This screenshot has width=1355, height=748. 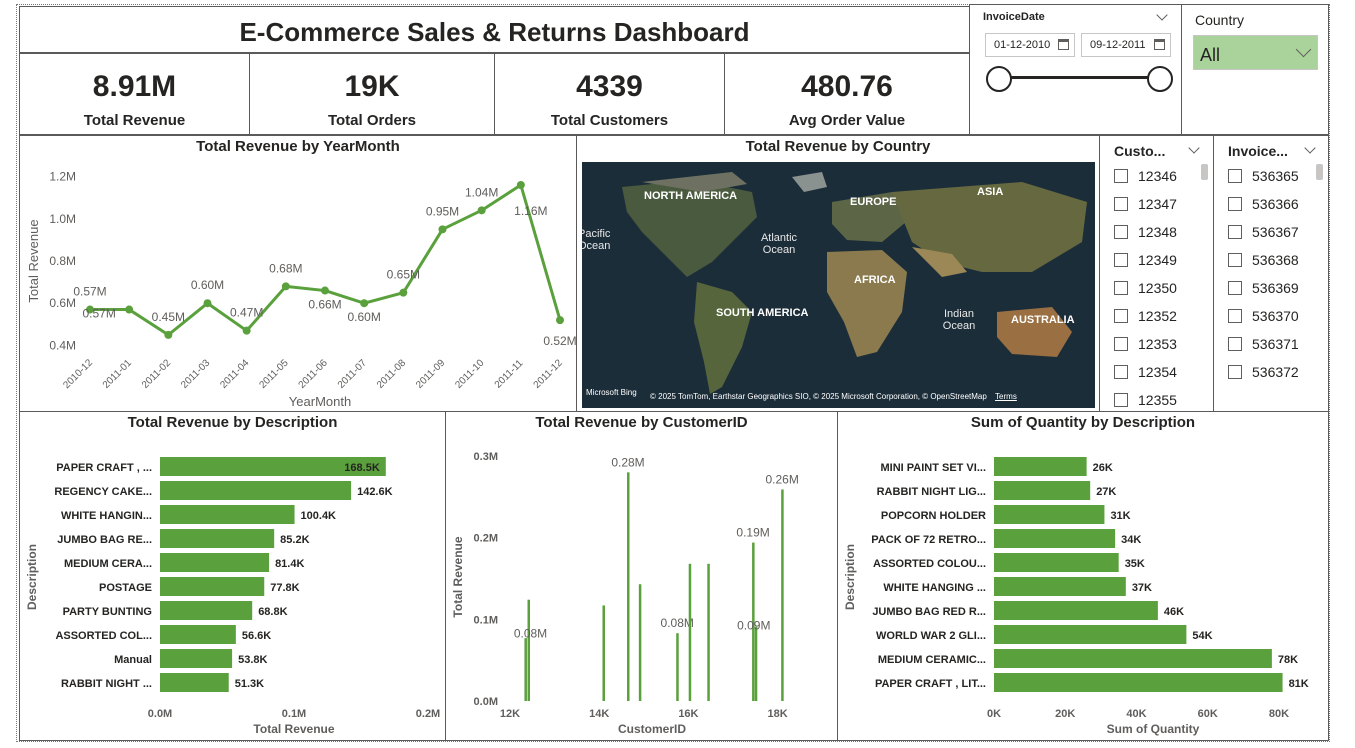 I want to click on customer-list-item: 12347, so click(x=1145, y=204).